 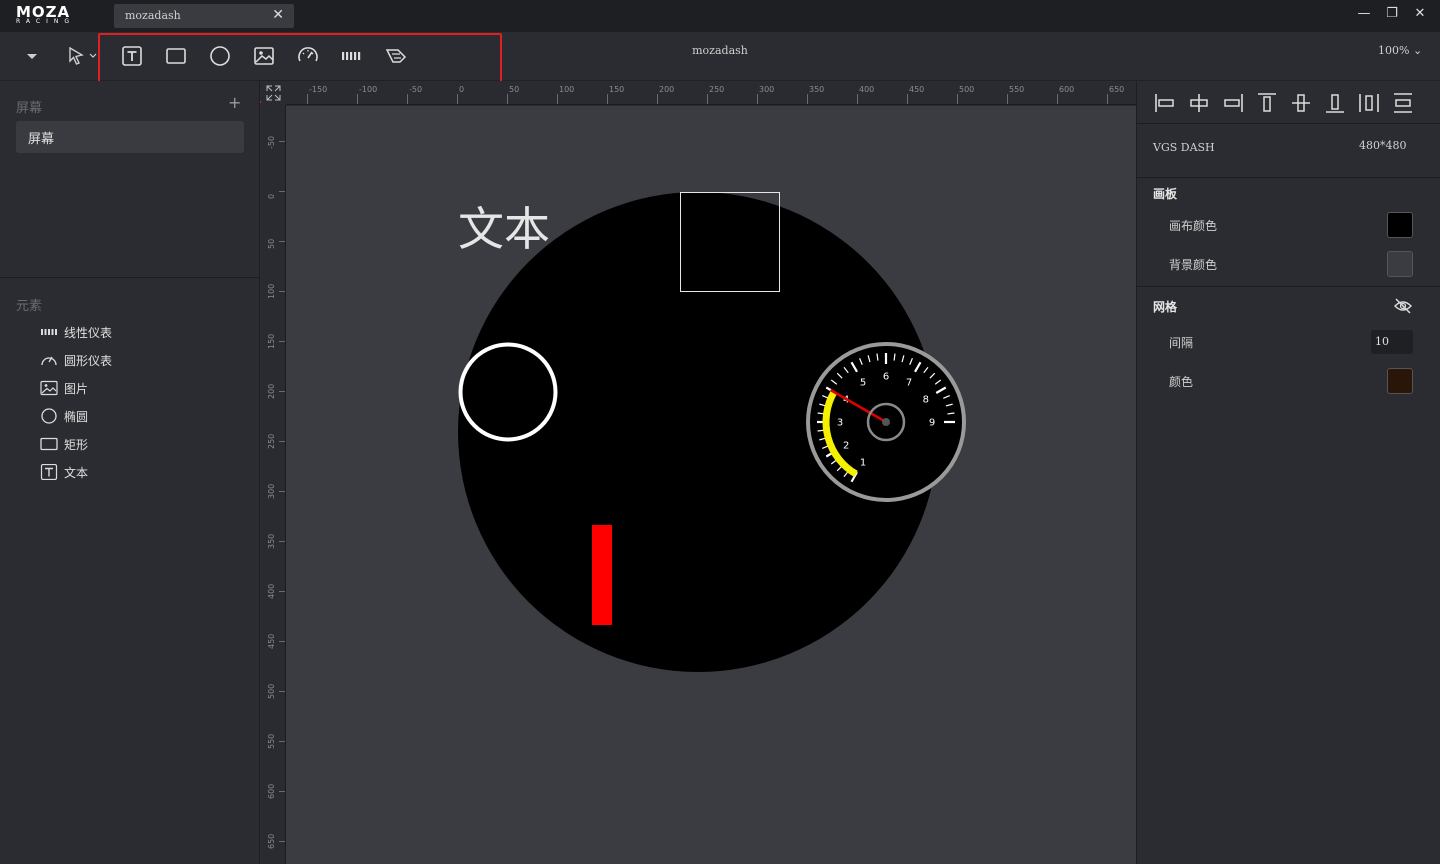 What do you see at coordinates (130, 277) in the screenshot?
I see `panel-divider` at bounding box center [130, 277].